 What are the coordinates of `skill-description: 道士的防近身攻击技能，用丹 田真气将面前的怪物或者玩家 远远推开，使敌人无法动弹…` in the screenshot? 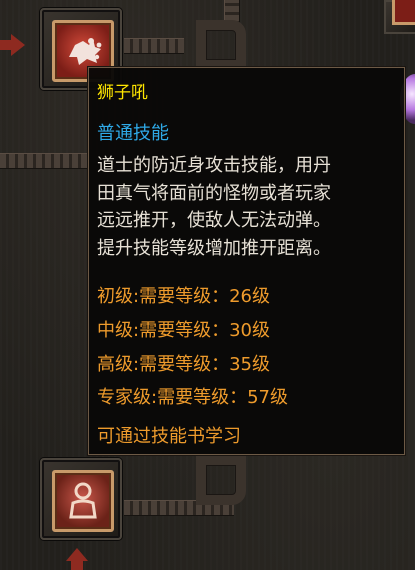 It's located at (214, 207).